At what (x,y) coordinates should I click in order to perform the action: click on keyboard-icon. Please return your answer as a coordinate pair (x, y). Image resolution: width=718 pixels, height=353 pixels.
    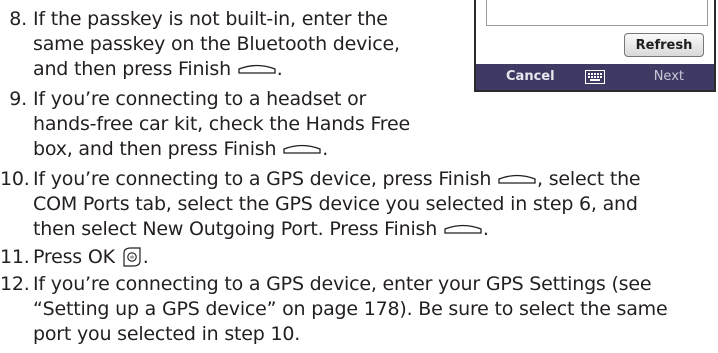
    Looking at the image, I should click on (595, 77).